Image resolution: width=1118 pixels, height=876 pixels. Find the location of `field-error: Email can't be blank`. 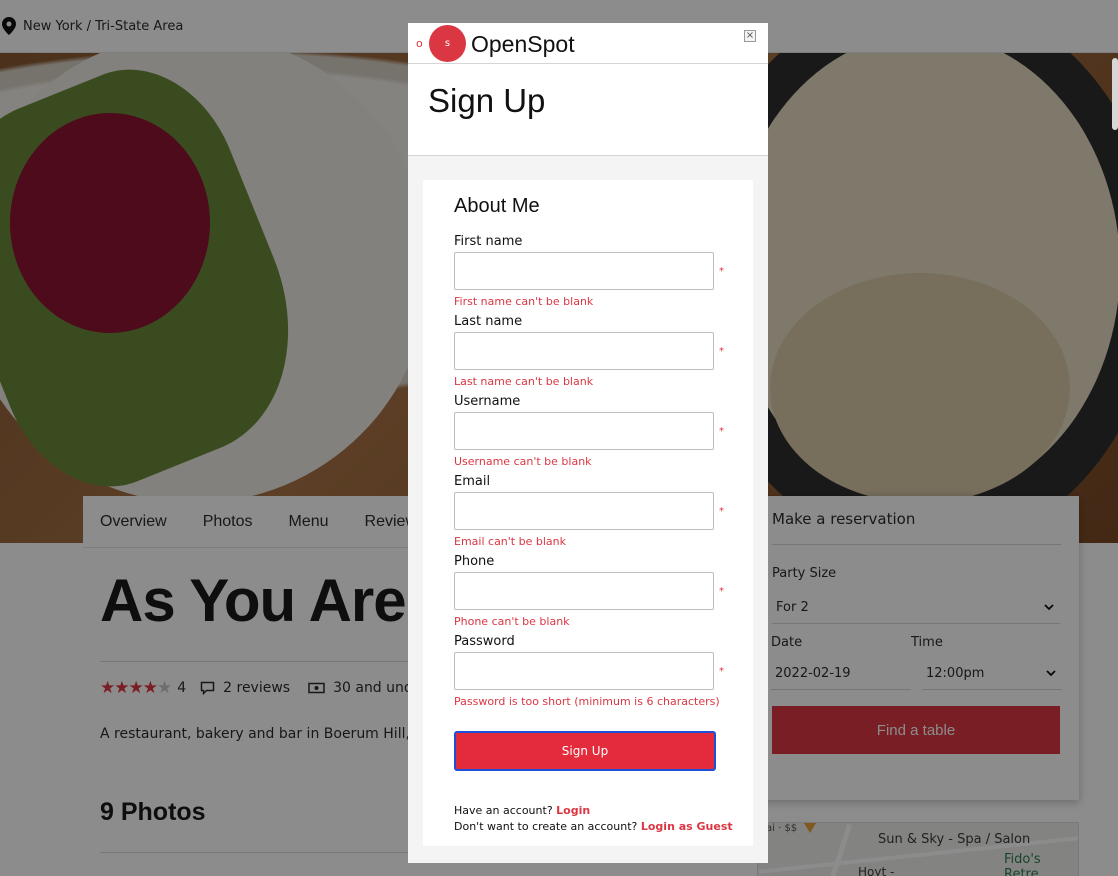

field-error: Email can't be blank is located at coordinates (510, 541).